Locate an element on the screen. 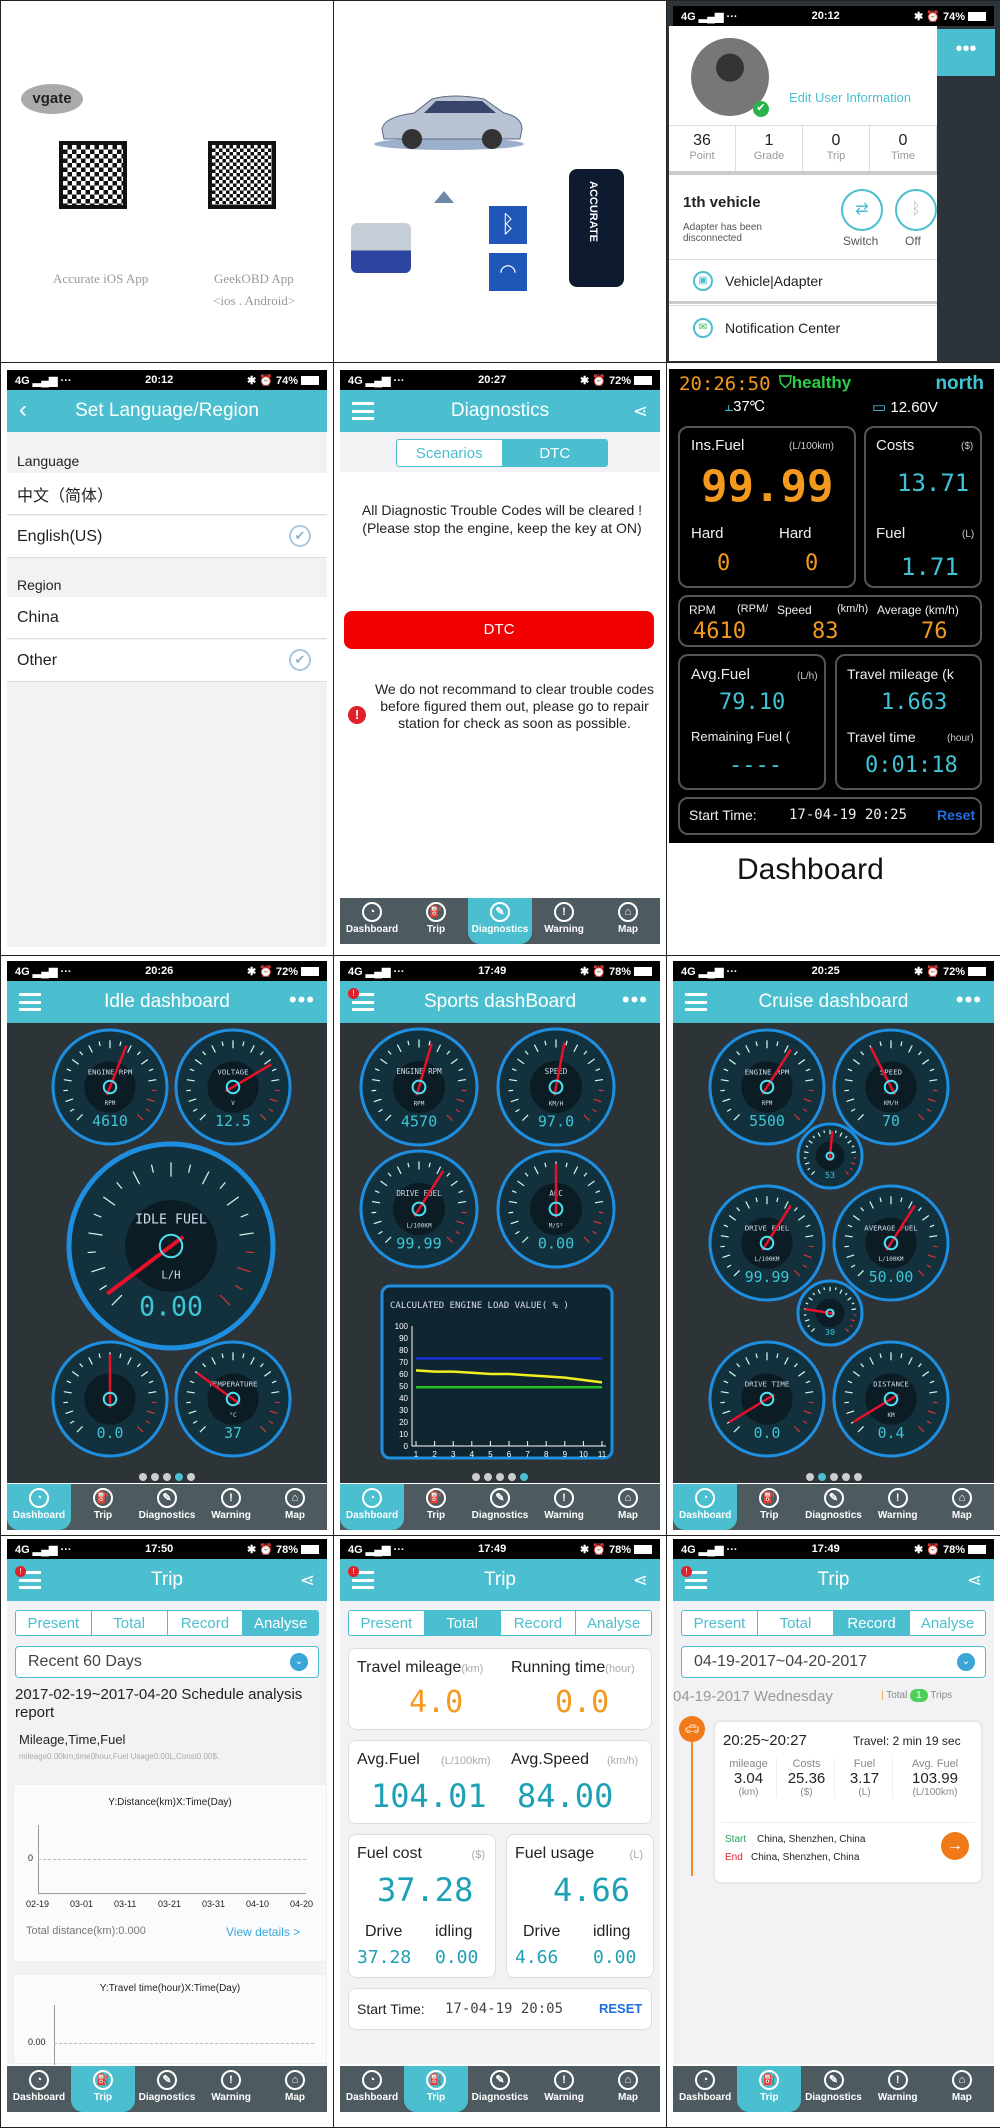 This screenshot has width=1000, height=2128. nav-warning: ! Warning is located at coordinates (898, 2089).